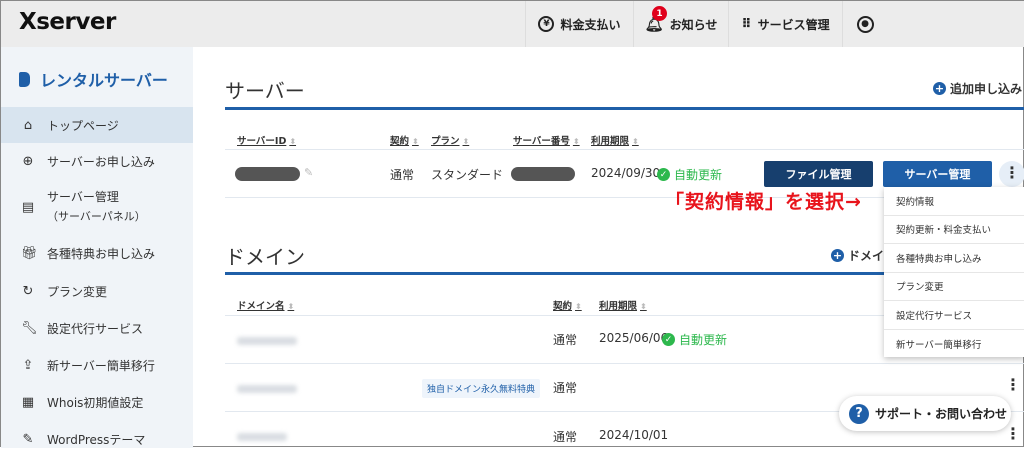 The height and width of the screenshot is (457, 1024). I want to click on server-panel-button: サーバー管理, so click(937, 174).